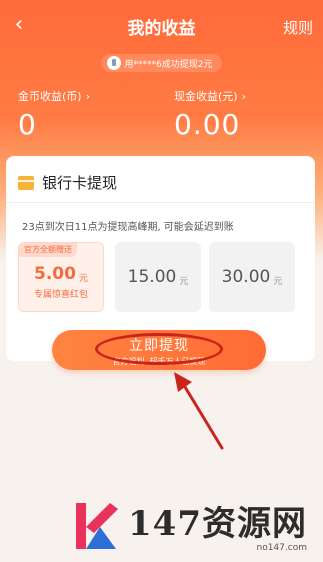 Image resolution: width=323 pixels, height=562 pixels. I want to click on divider, so click(160, 202).